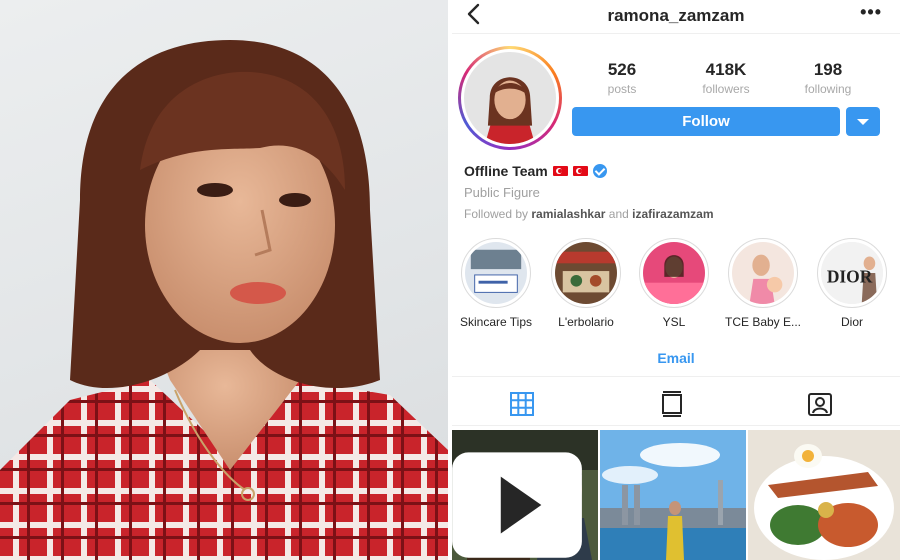 The height and width of the screenshot is (560, 900). I want to click on email-button: Email, so click(676, 358).